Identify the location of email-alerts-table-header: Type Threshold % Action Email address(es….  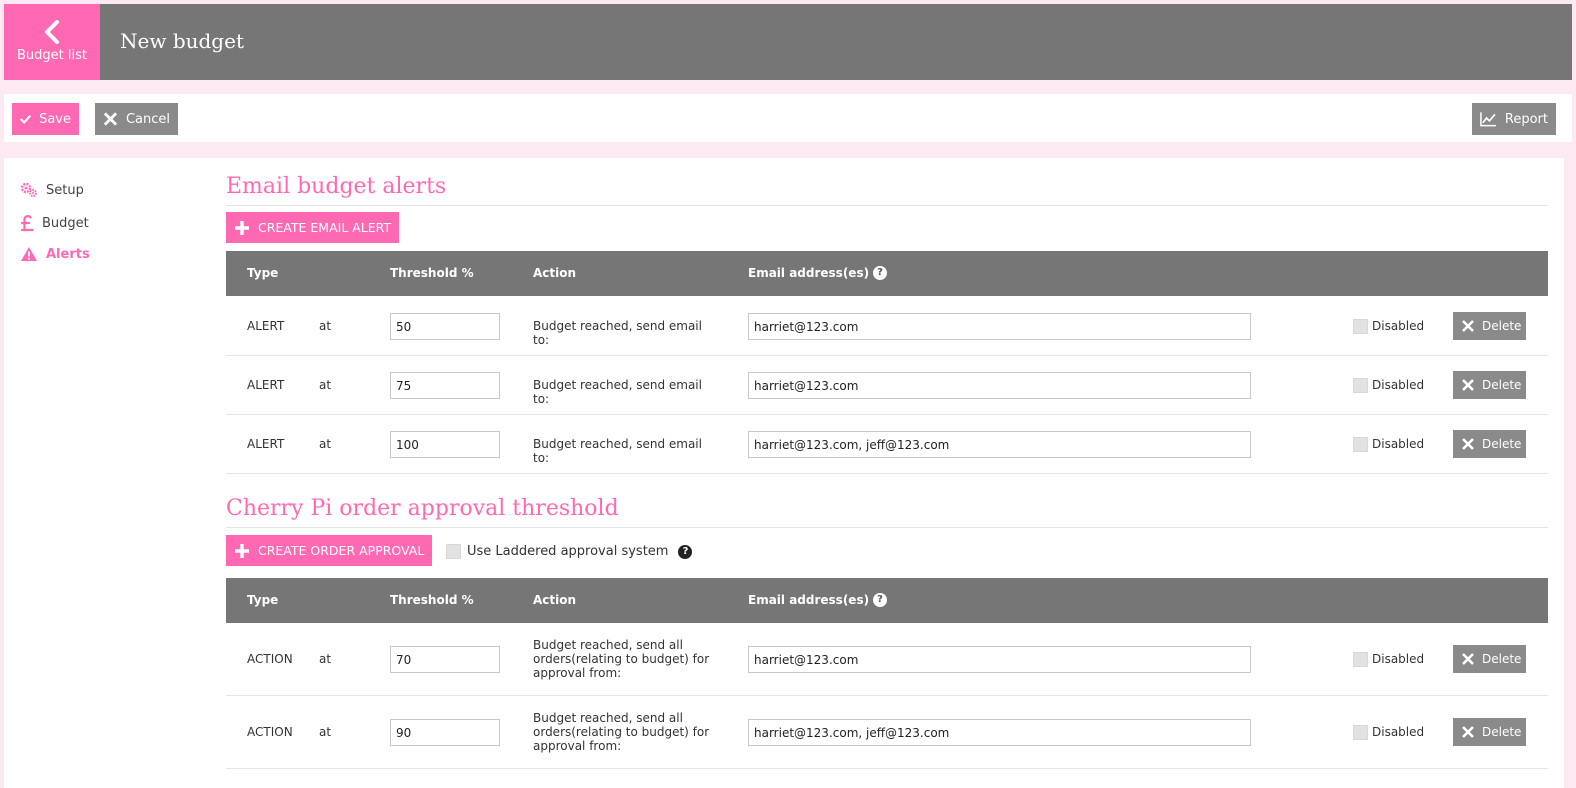
(887, 273).